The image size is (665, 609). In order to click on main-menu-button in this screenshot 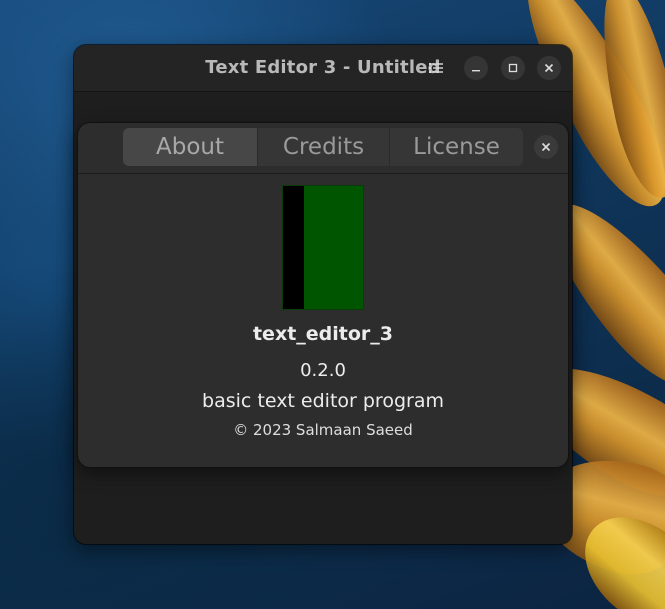, I will do `click(436, 68)`.